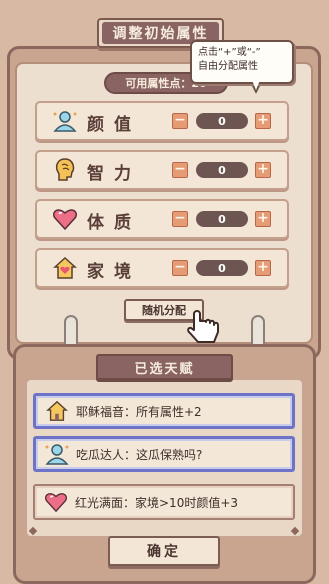 This screenshot has height=584, width=329. What do you see at coordinates (114, 174) in the screenshot?
I see `attr-label: 智力` at bounding box center [114, 174].